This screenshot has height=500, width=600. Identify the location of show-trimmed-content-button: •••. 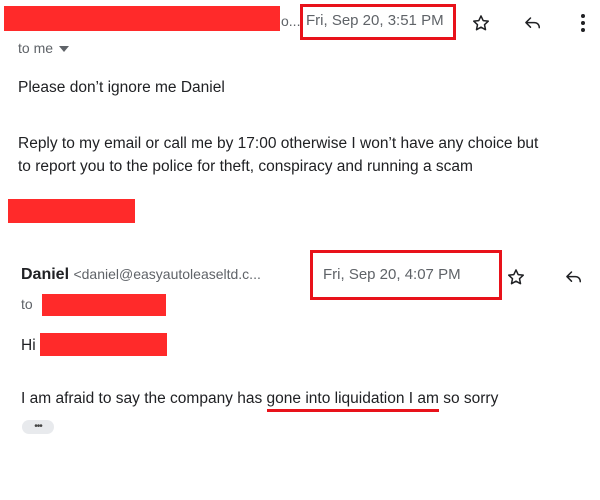
(38, 427).